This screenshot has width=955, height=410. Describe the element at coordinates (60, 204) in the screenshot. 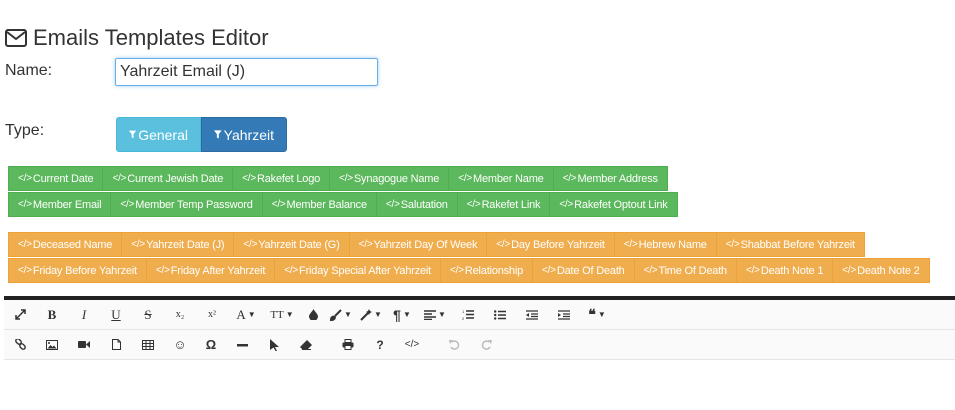

I see `insert-tag-button: </> Member Email` at that location.